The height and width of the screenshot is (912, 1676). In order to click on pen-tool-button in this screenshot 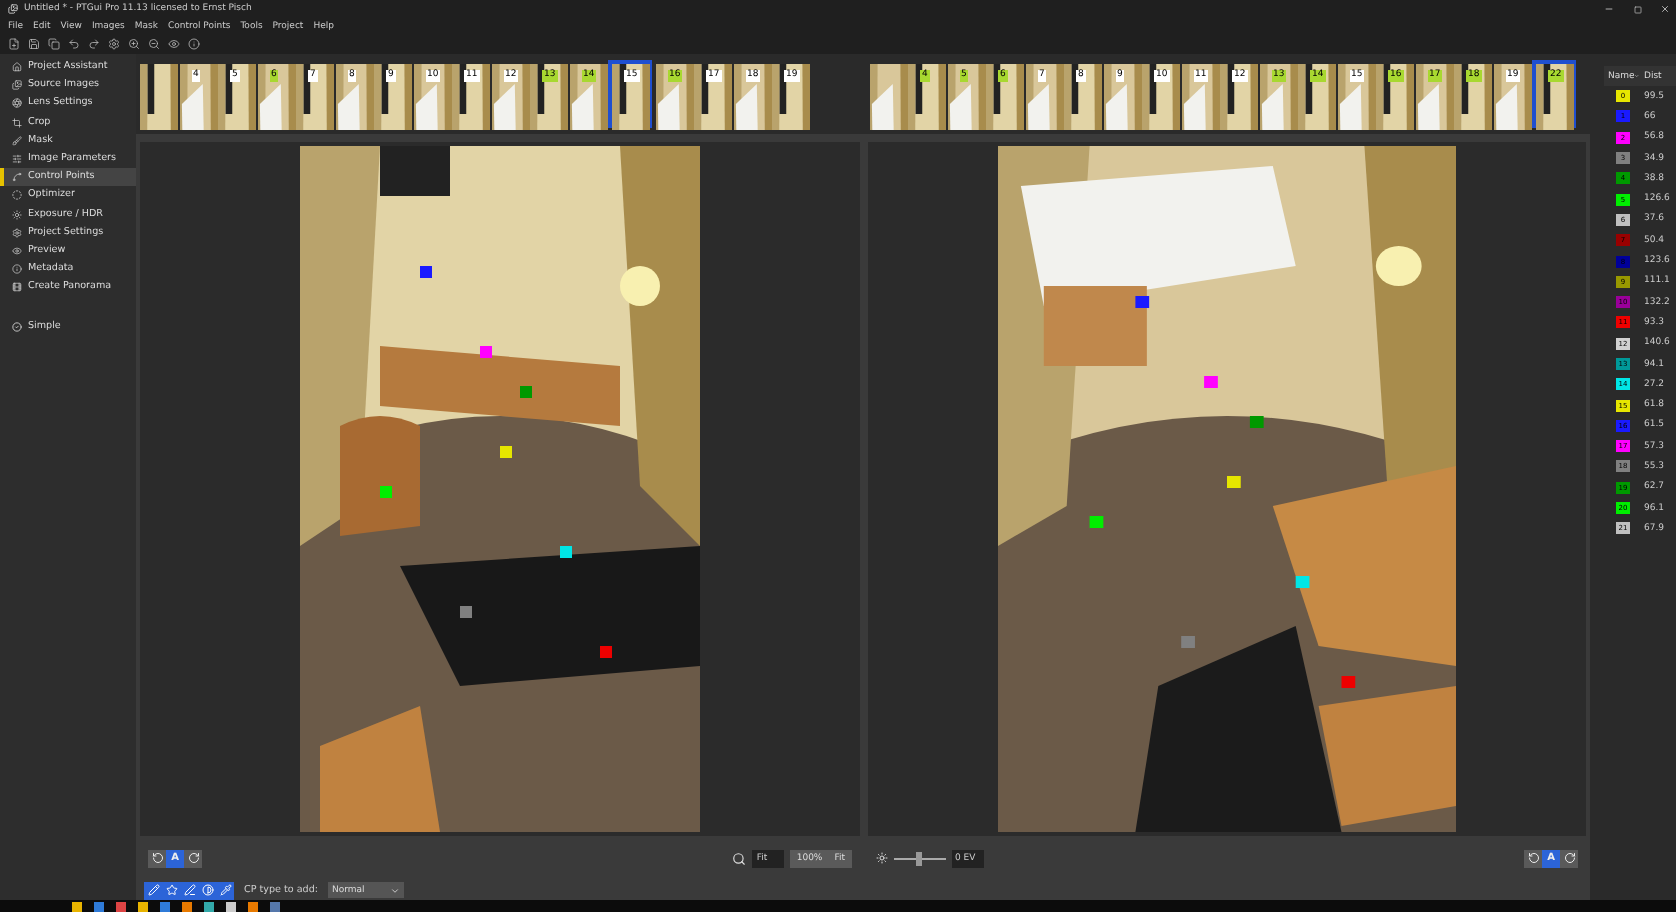, I will do `click(189, 890)`.